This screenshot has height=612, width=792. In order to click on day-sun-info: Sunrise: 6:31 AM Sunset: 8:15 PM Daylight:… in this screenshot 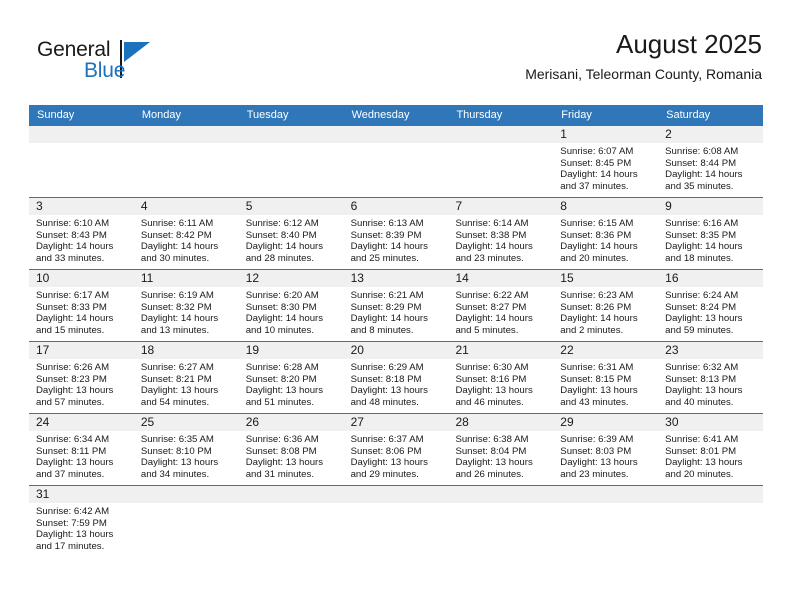, I will do `click(605, 386)`.